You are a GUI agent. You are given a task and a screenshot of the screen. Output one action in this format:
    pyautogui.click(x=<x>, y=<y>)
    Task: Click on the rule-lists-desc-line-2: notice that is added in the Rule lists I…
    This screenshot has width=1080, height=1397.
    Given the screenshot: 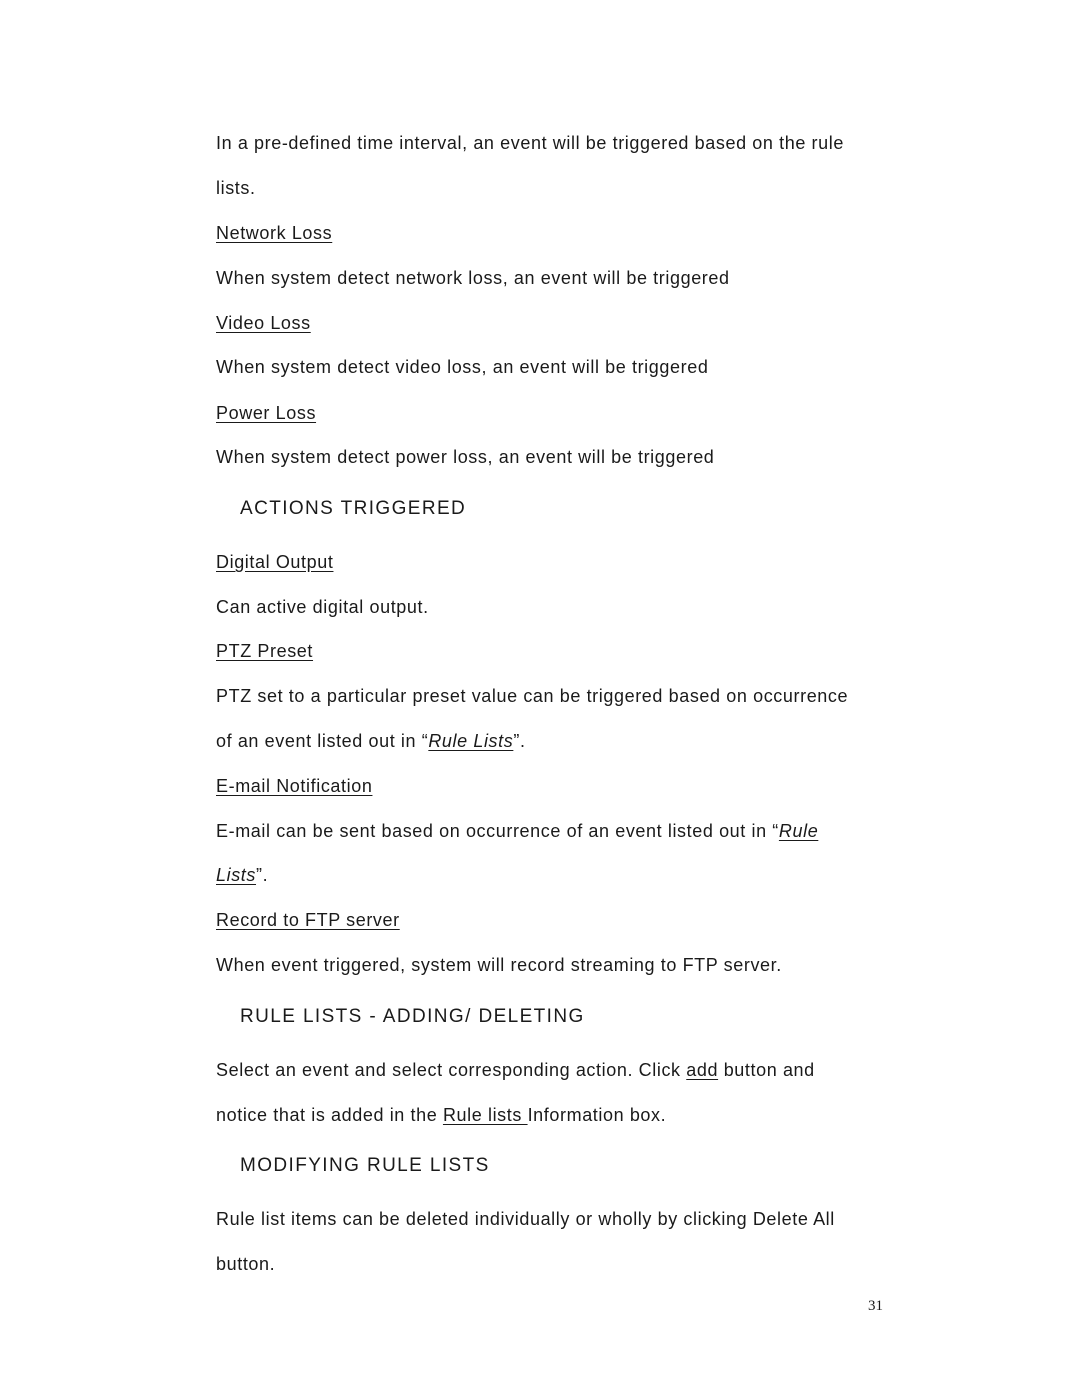 What is the action you would take?
    pyautogui.click(x=441, y=1115)
    